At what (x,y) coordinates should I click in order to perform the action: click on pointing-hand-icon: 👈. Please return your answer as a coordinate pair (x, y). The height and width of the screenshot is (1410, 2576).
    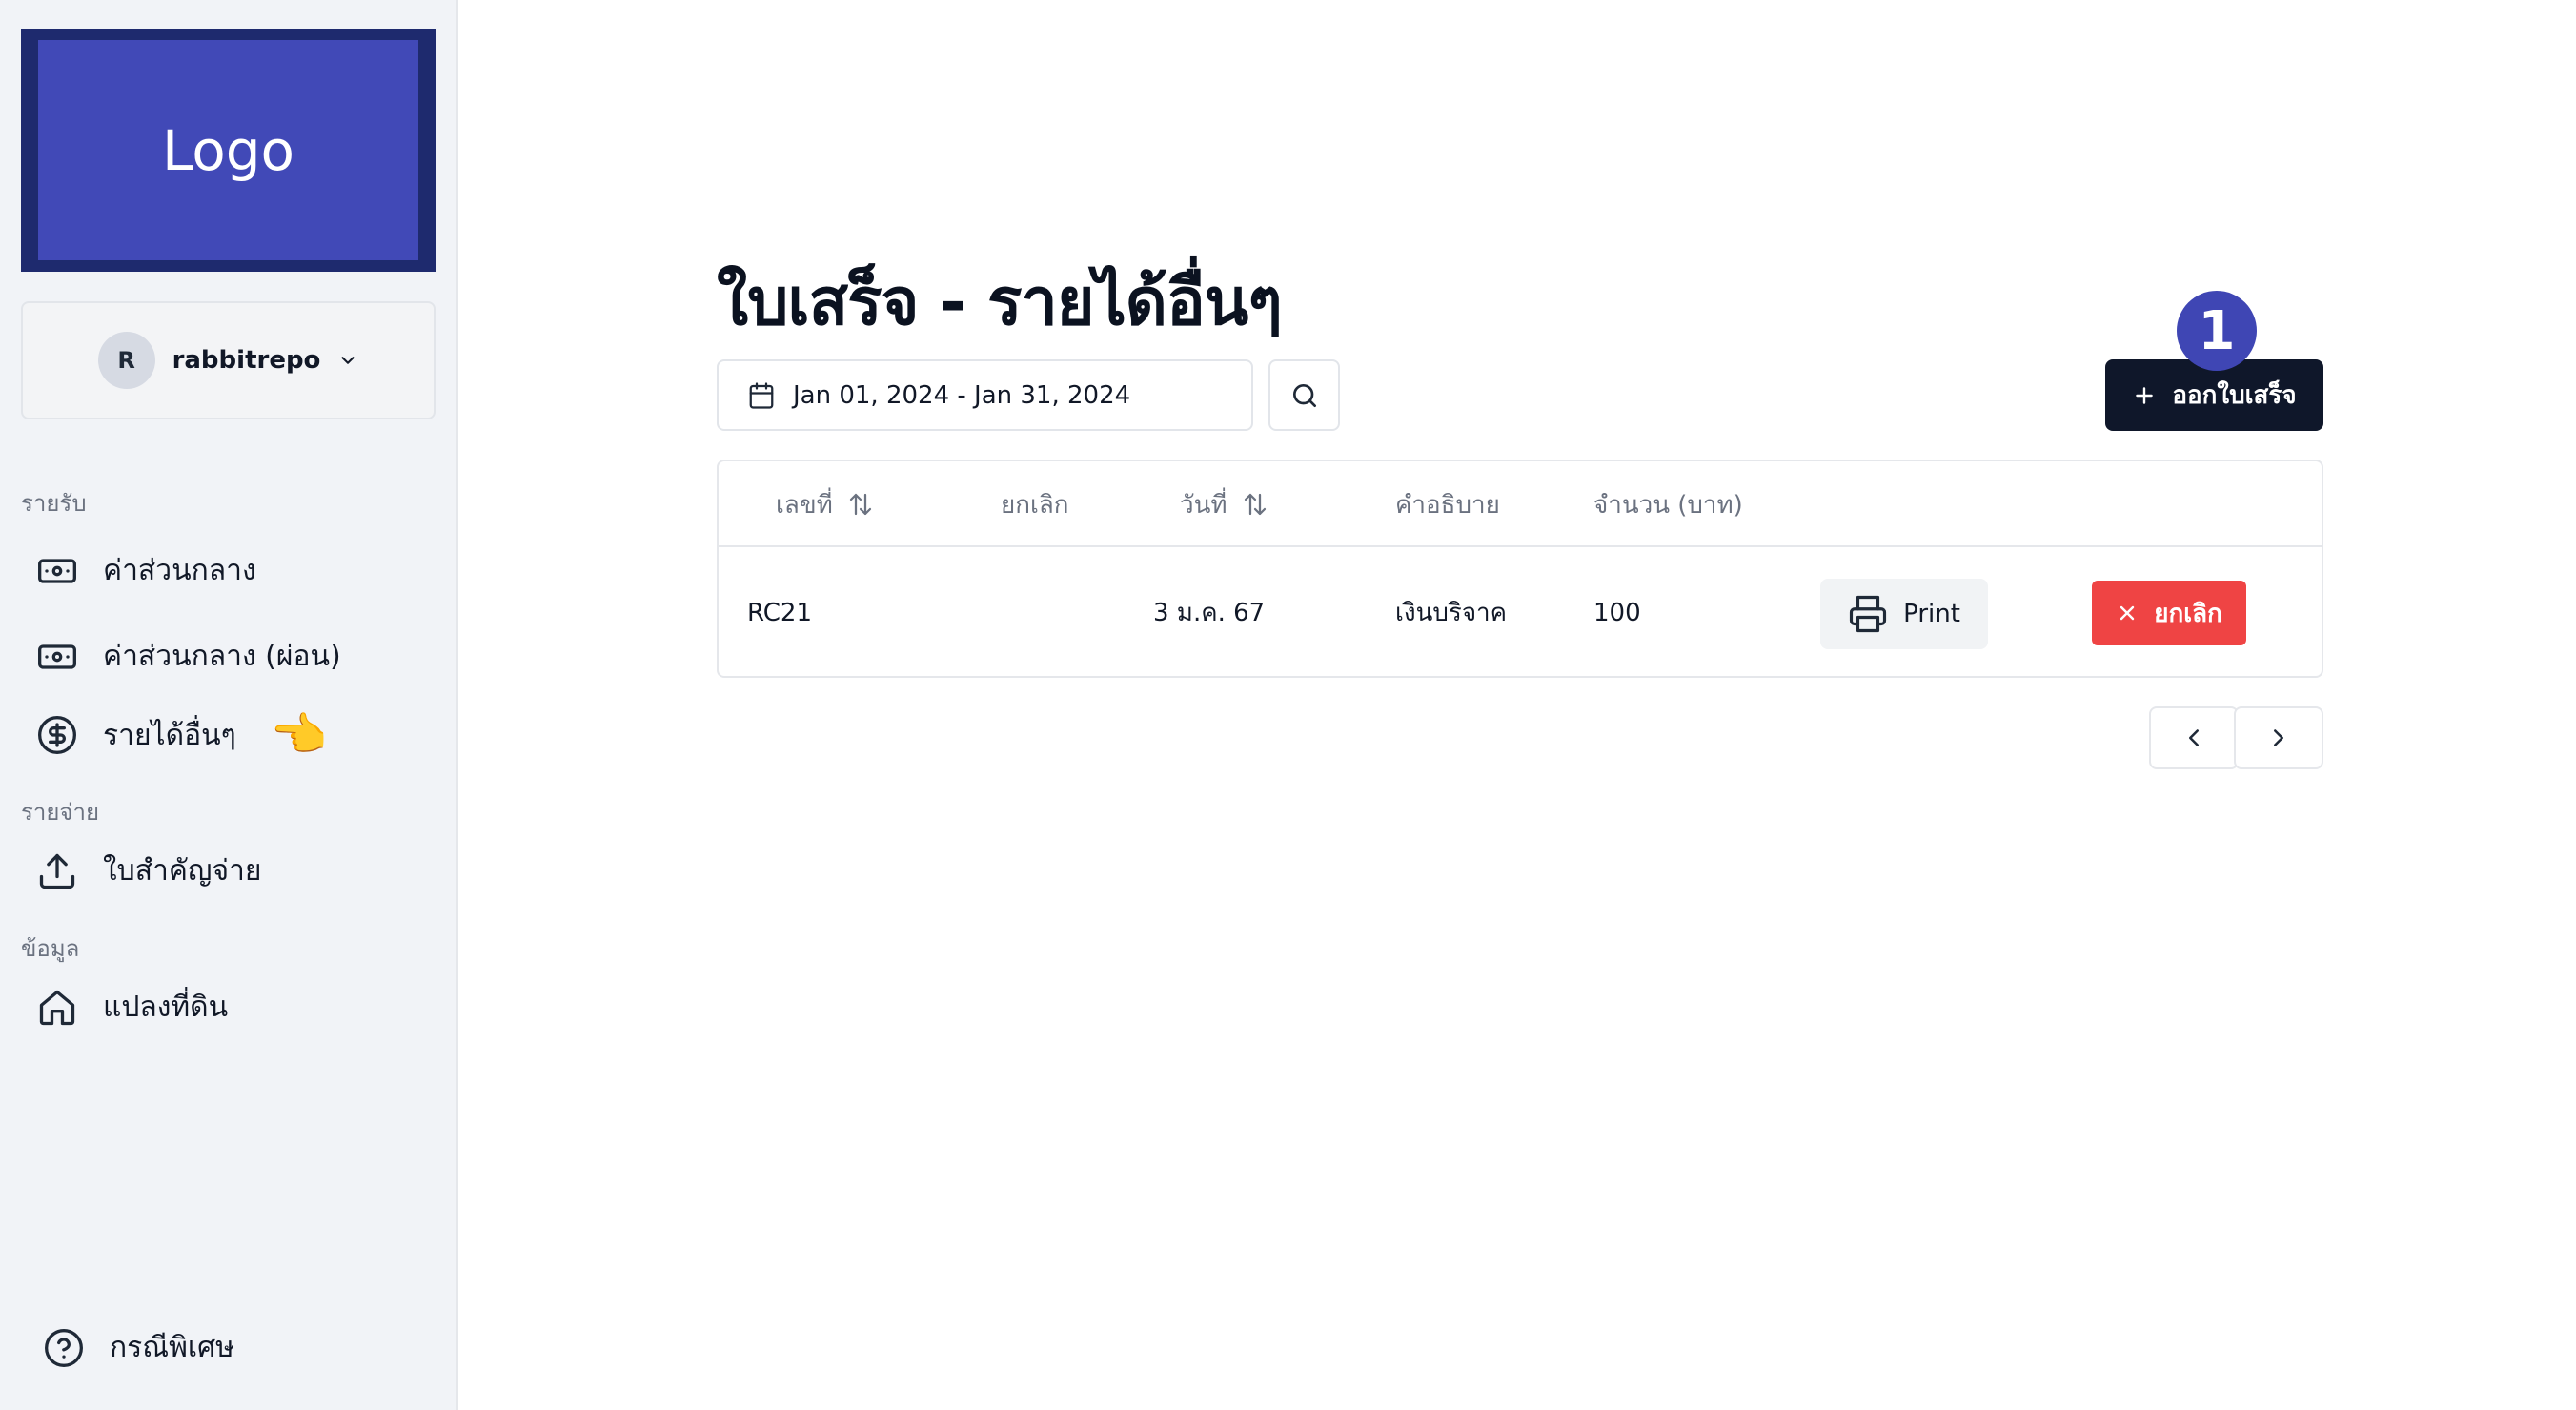
    Looking at the image, I should click on (299, 735).